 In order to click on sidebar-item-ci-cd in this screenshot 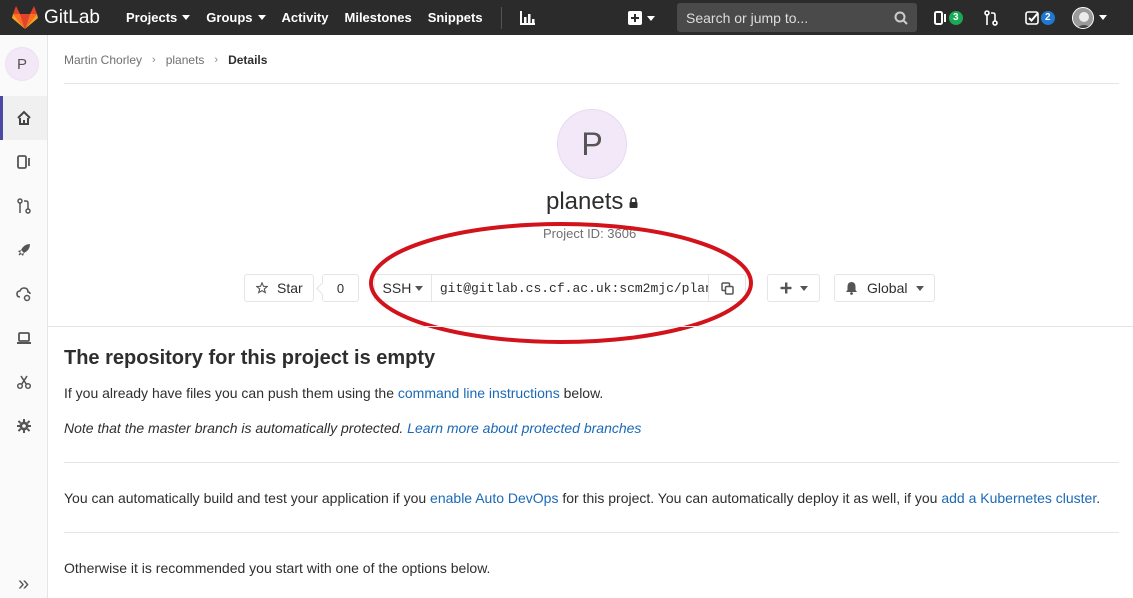, I will do `click(23, 250)`.